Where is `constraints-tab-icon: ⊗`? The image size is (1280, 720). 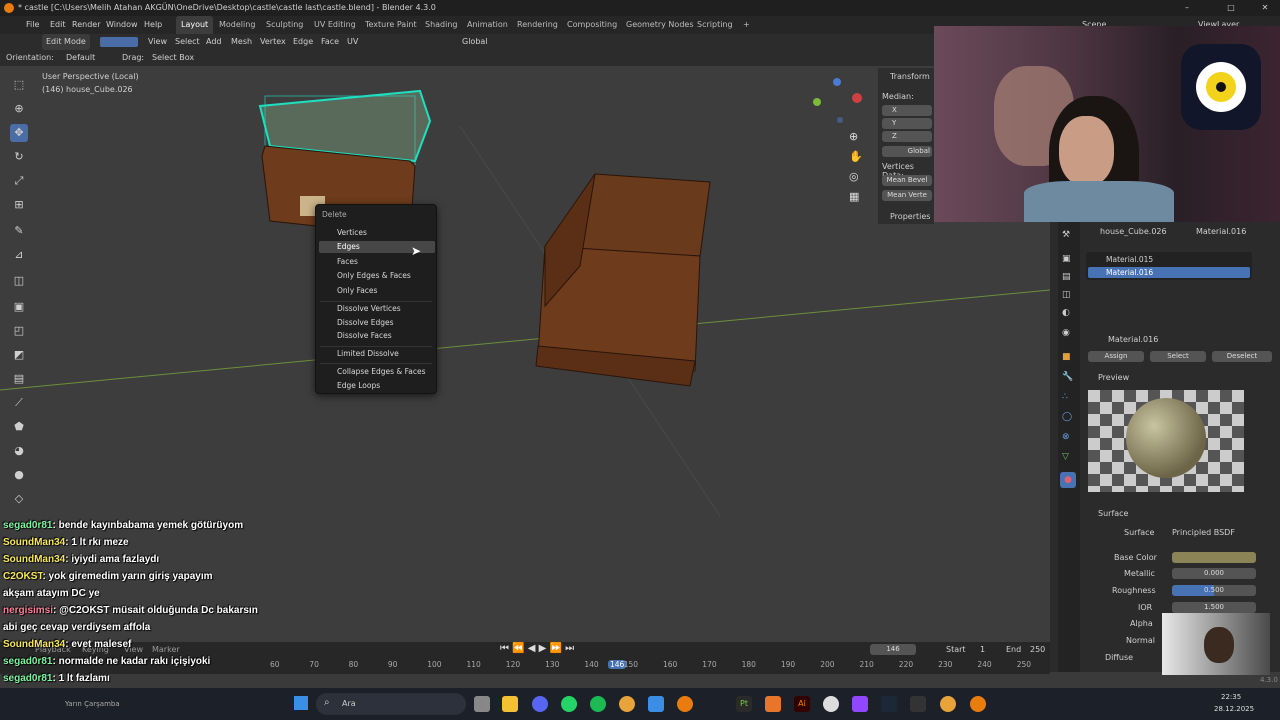
constraints-tab-icon: ⊗ is located at coordinates (1066, 437).